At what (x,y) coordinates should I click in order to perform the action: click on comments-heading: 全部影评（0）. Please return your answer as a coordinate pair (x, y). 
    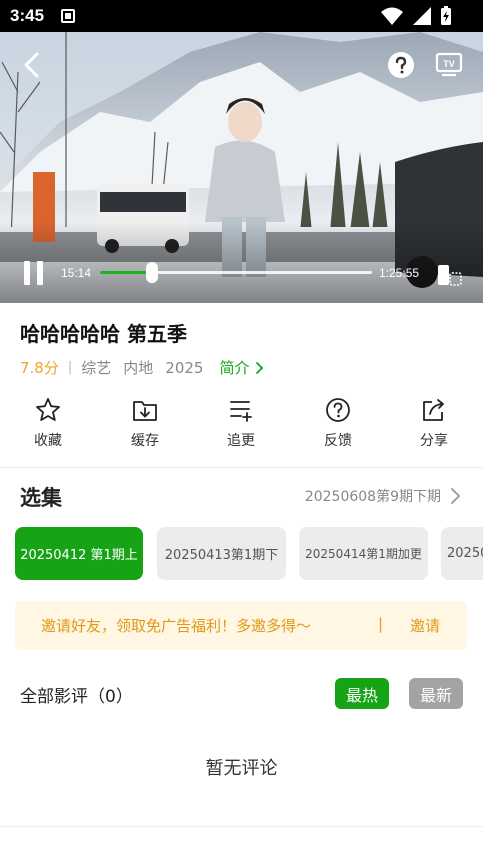
    Looking at the image, I should click on (76, 697).